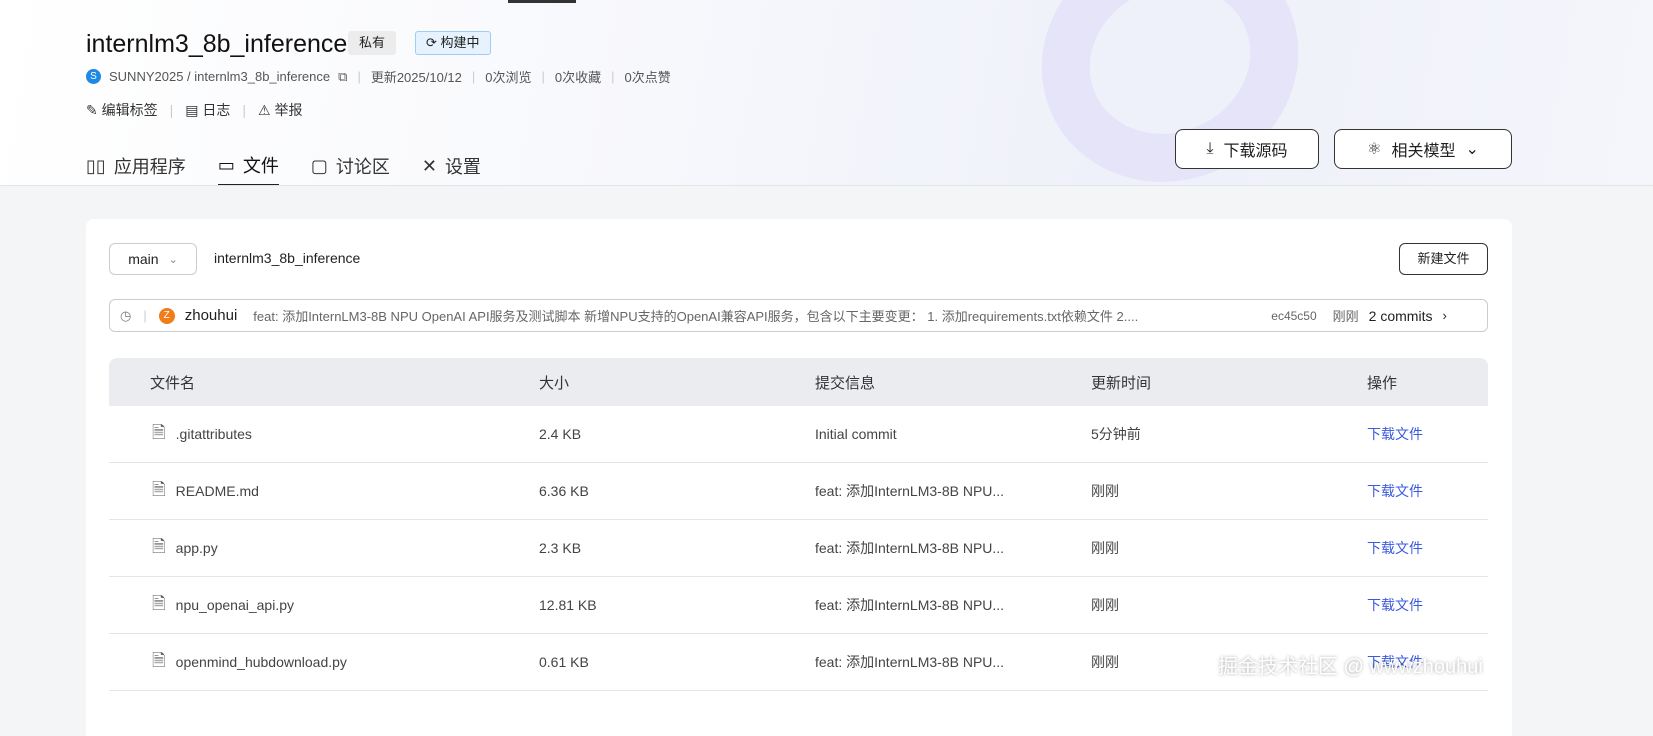  Describe the element at coordinates (578, 77) in the screenshot. I see `favorite-count: 0次收藏` at that location.